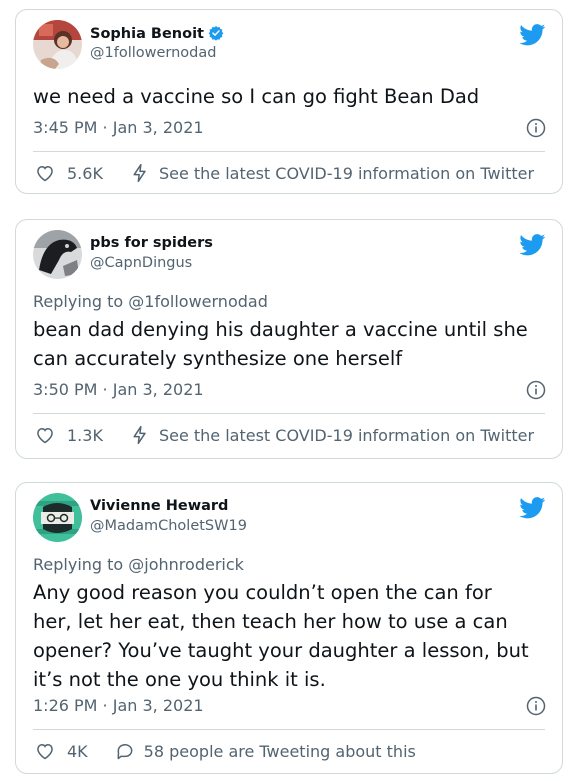 The height and width of the screenshot is (781, 579). Describe the element at coordinates (85, 173) in the screenshot. I see `like-count: 5.6K` at that location.